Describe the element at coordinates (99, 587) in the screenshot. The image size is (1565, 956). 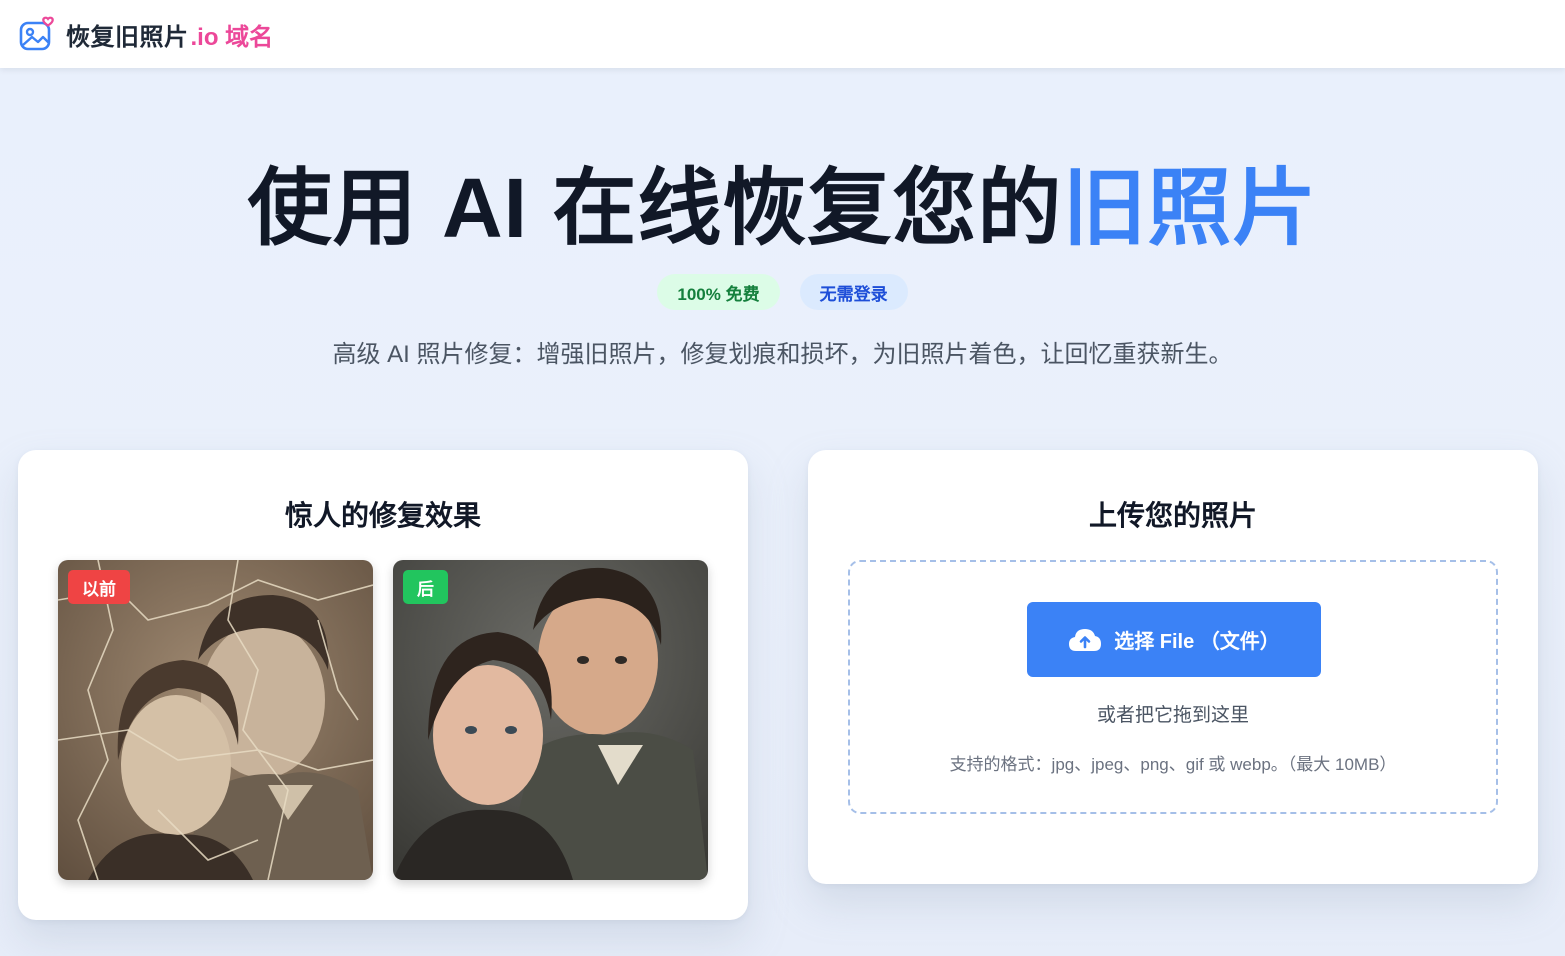
I see `before-tag: 以前` at that location.